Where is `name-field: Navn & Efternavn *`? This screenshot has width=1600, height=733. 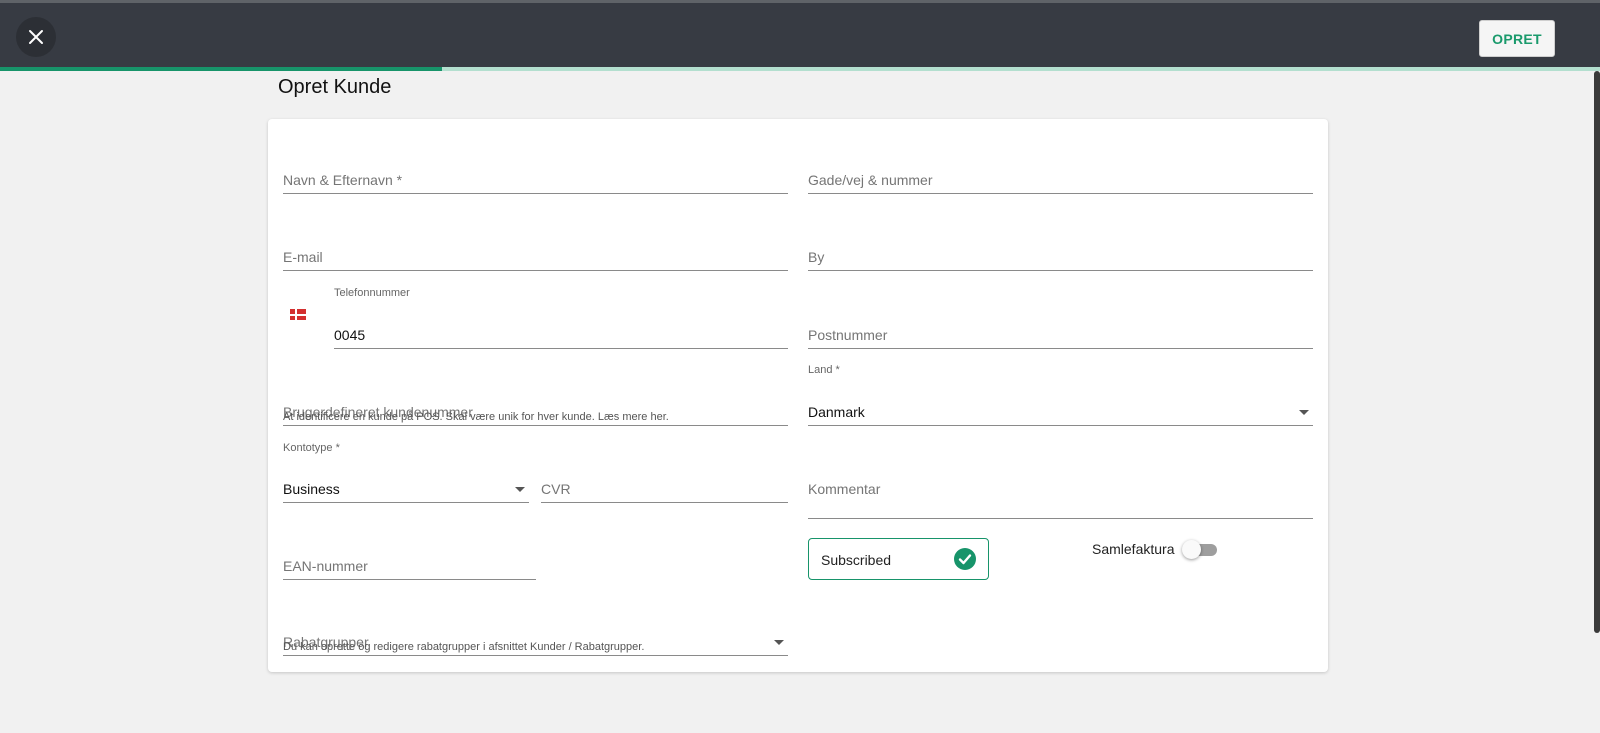
name-field: Navn & Efternavn * is located at coordinates (535, 172).